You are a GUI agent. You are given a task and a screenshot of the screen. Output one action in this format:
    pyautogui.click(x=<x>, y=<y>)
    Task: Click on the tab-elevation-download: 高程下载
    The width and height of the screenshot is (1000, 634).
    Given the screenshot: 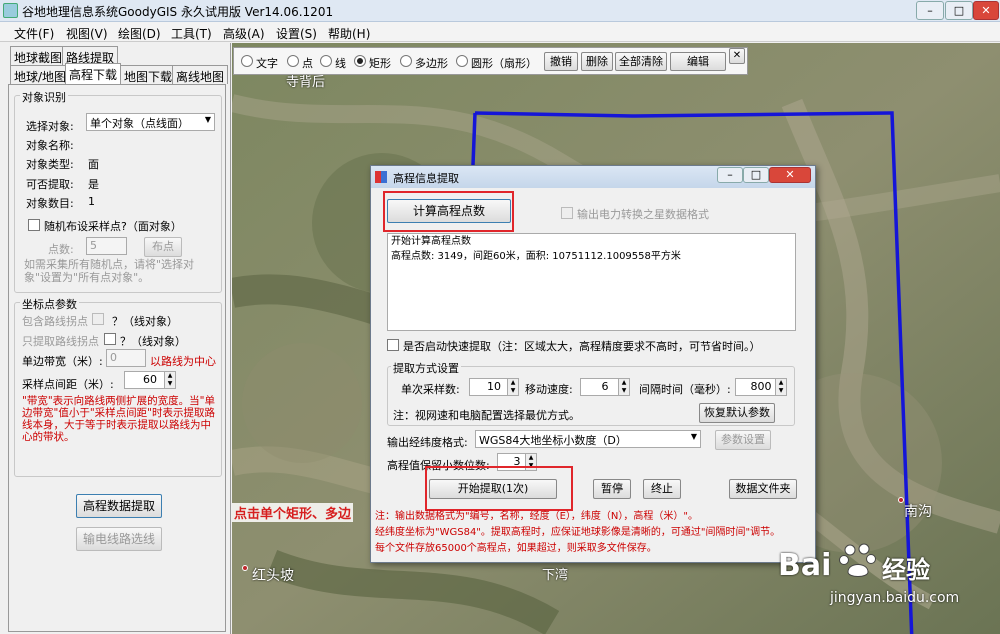 What is the action you would take?
    pyautogui.click(x=93, y=73)
    